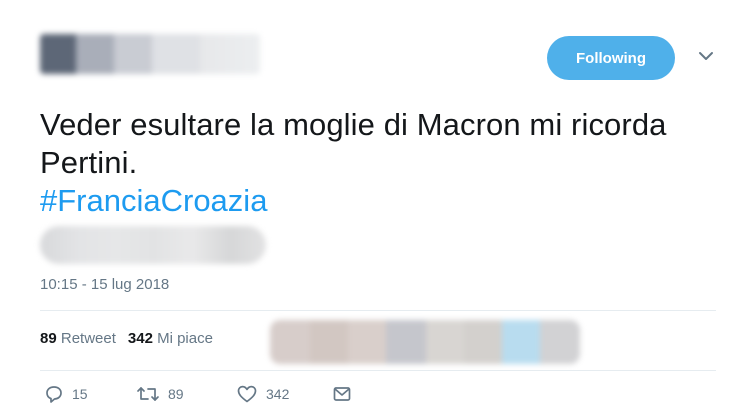  Describe the element at coordinates (425, 342) in the screenshot. I see `liker-avatars-blurred` at that location.